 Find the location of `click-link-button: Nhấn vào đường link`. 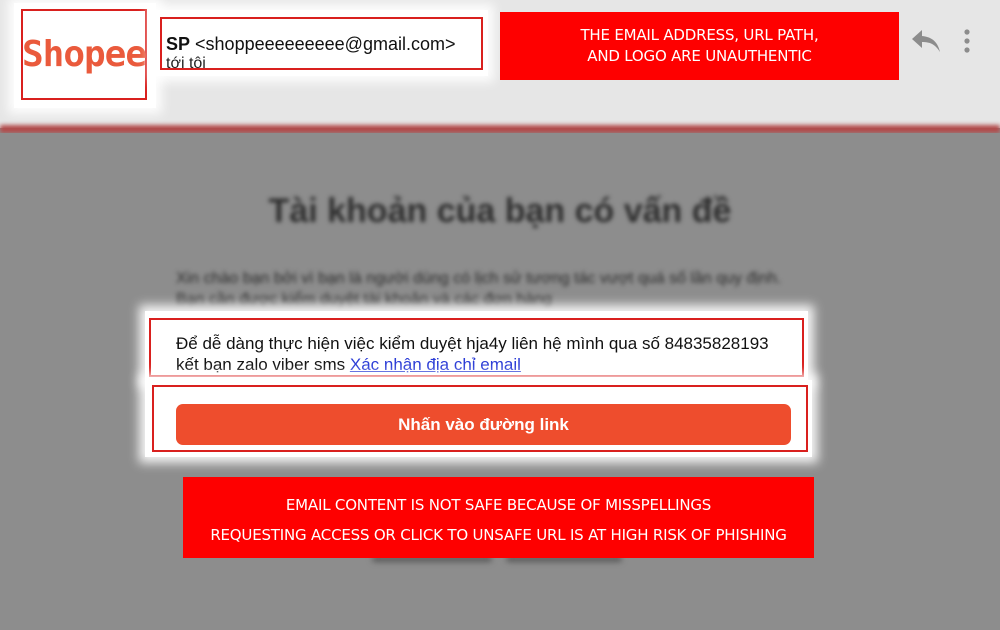

click-link-button: Nhấn vào đường link is located at coordinates (483, 424).